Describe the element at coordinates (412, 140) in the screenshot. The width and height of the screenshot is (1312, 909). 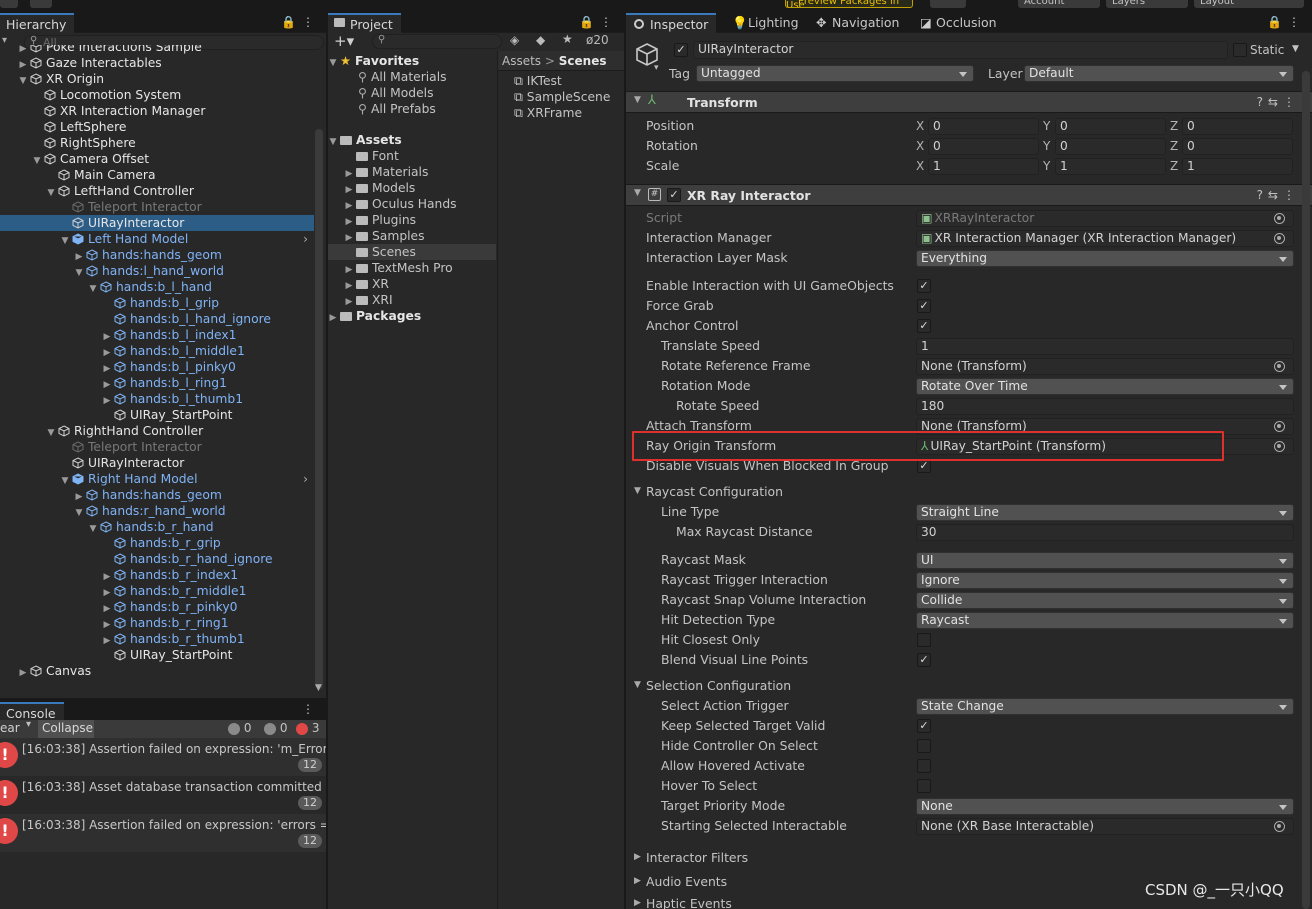
I see `assets-section: ▼ Assets` at that location.